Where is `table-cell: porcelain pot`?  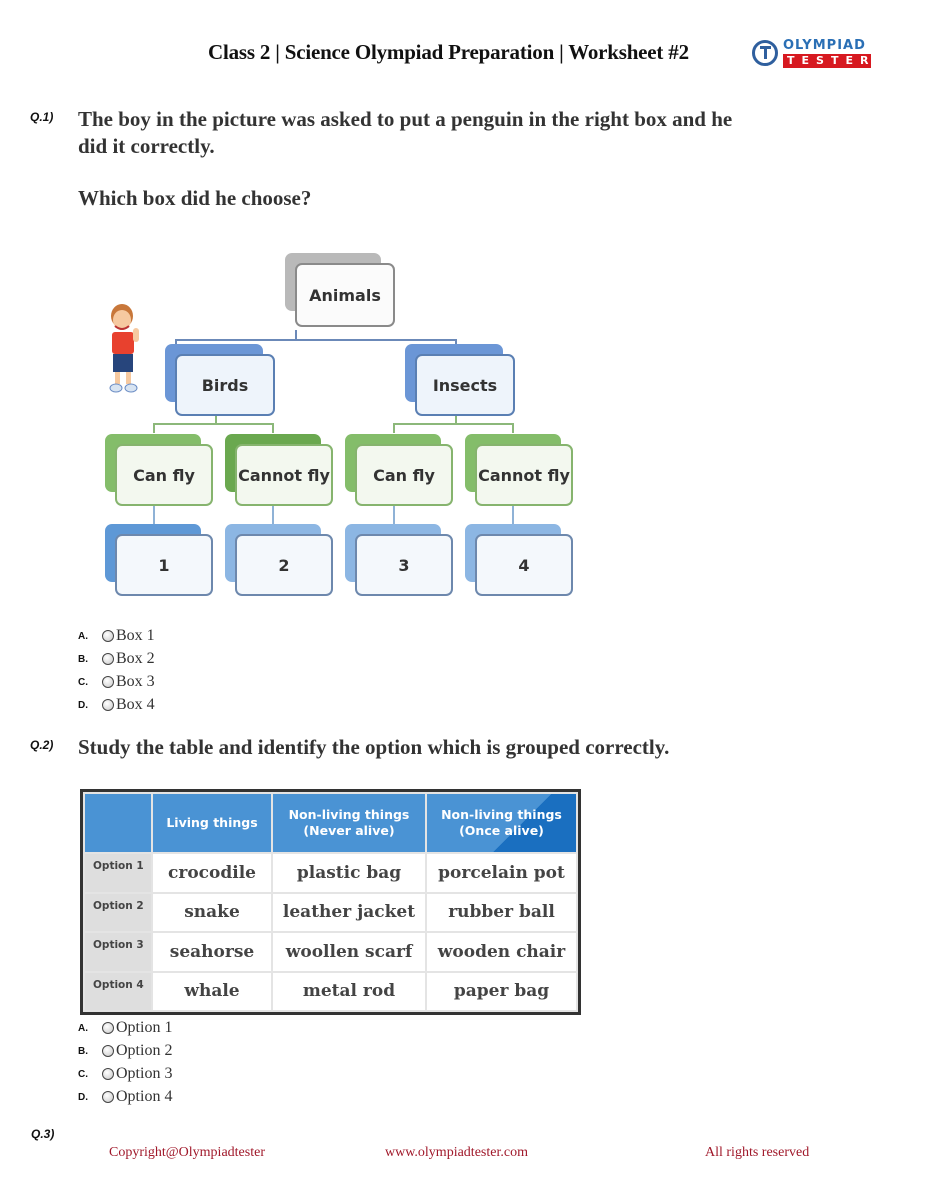 table-cell: porcelain pot is located at coordinates (501, 873).